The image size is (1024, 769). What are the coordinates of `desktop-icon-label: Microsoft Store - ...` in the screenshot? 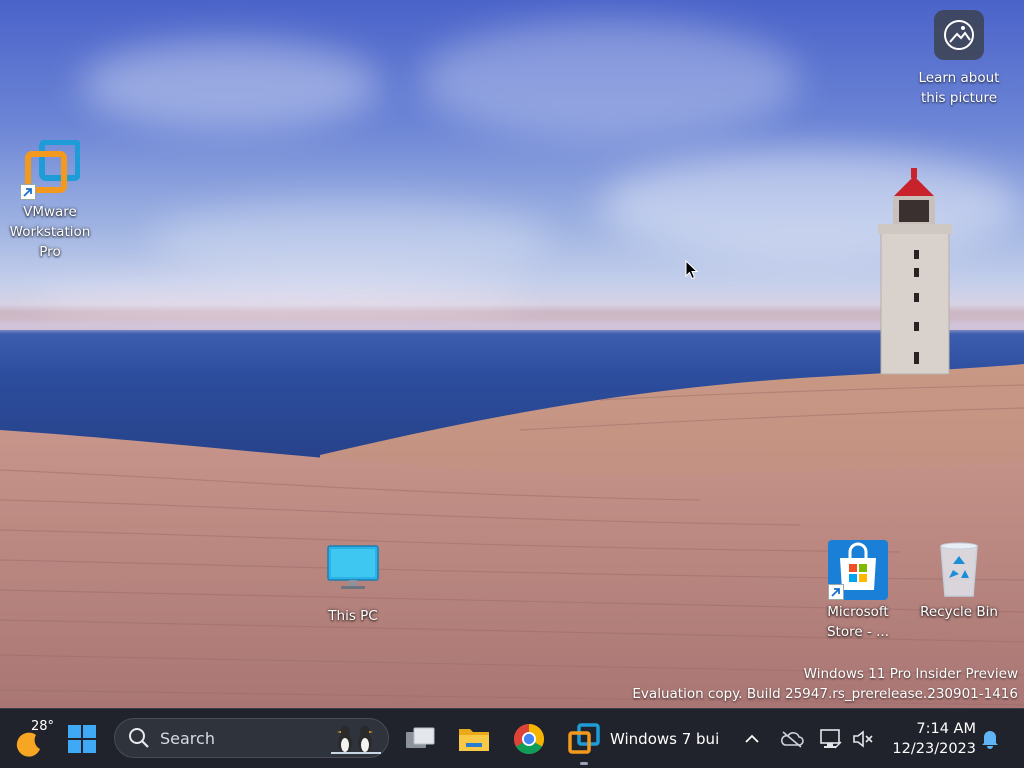 It's located at (857, 622).